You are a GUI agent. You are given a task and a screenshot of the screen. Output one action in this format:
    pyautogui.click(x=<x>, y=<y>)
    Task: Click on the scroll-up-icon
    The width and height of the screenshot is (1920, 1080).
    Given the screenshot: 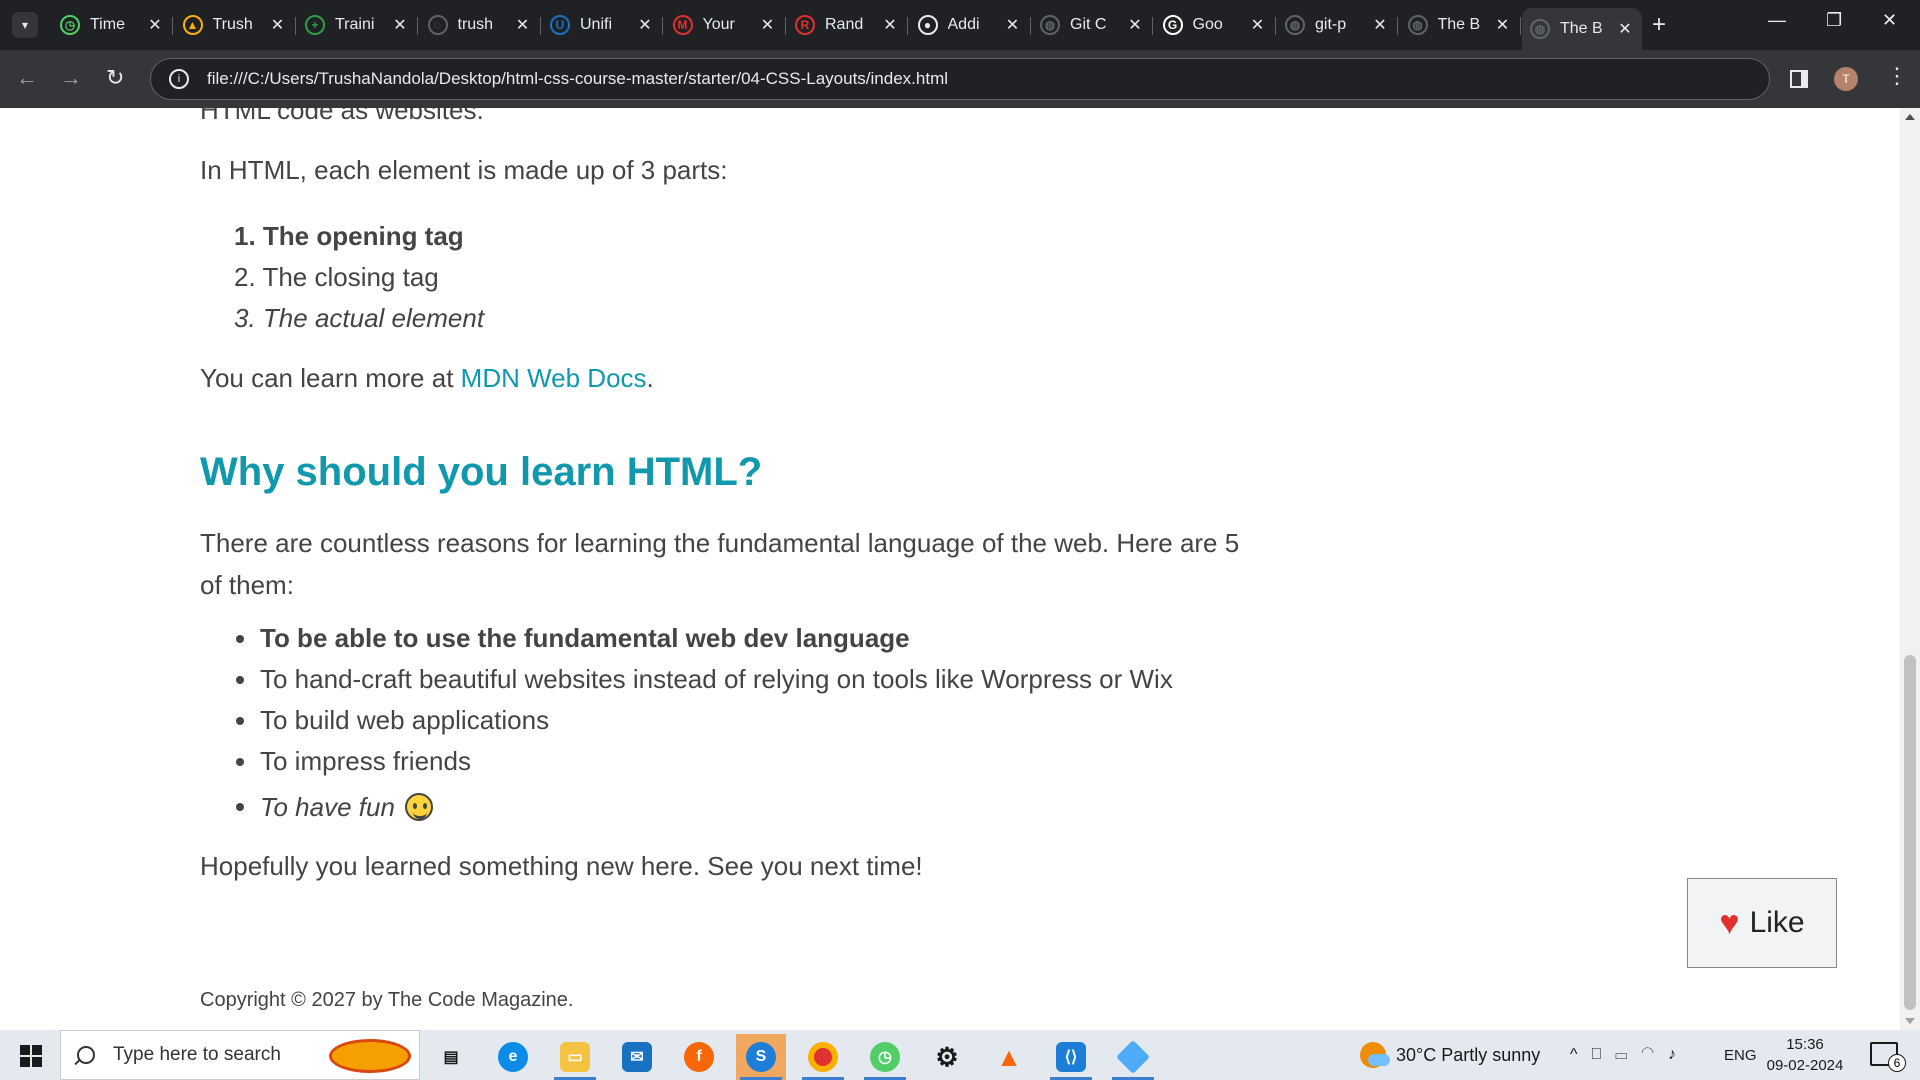 What is the action you would take?
    pyautogui.click(x=1910, y=117)
    